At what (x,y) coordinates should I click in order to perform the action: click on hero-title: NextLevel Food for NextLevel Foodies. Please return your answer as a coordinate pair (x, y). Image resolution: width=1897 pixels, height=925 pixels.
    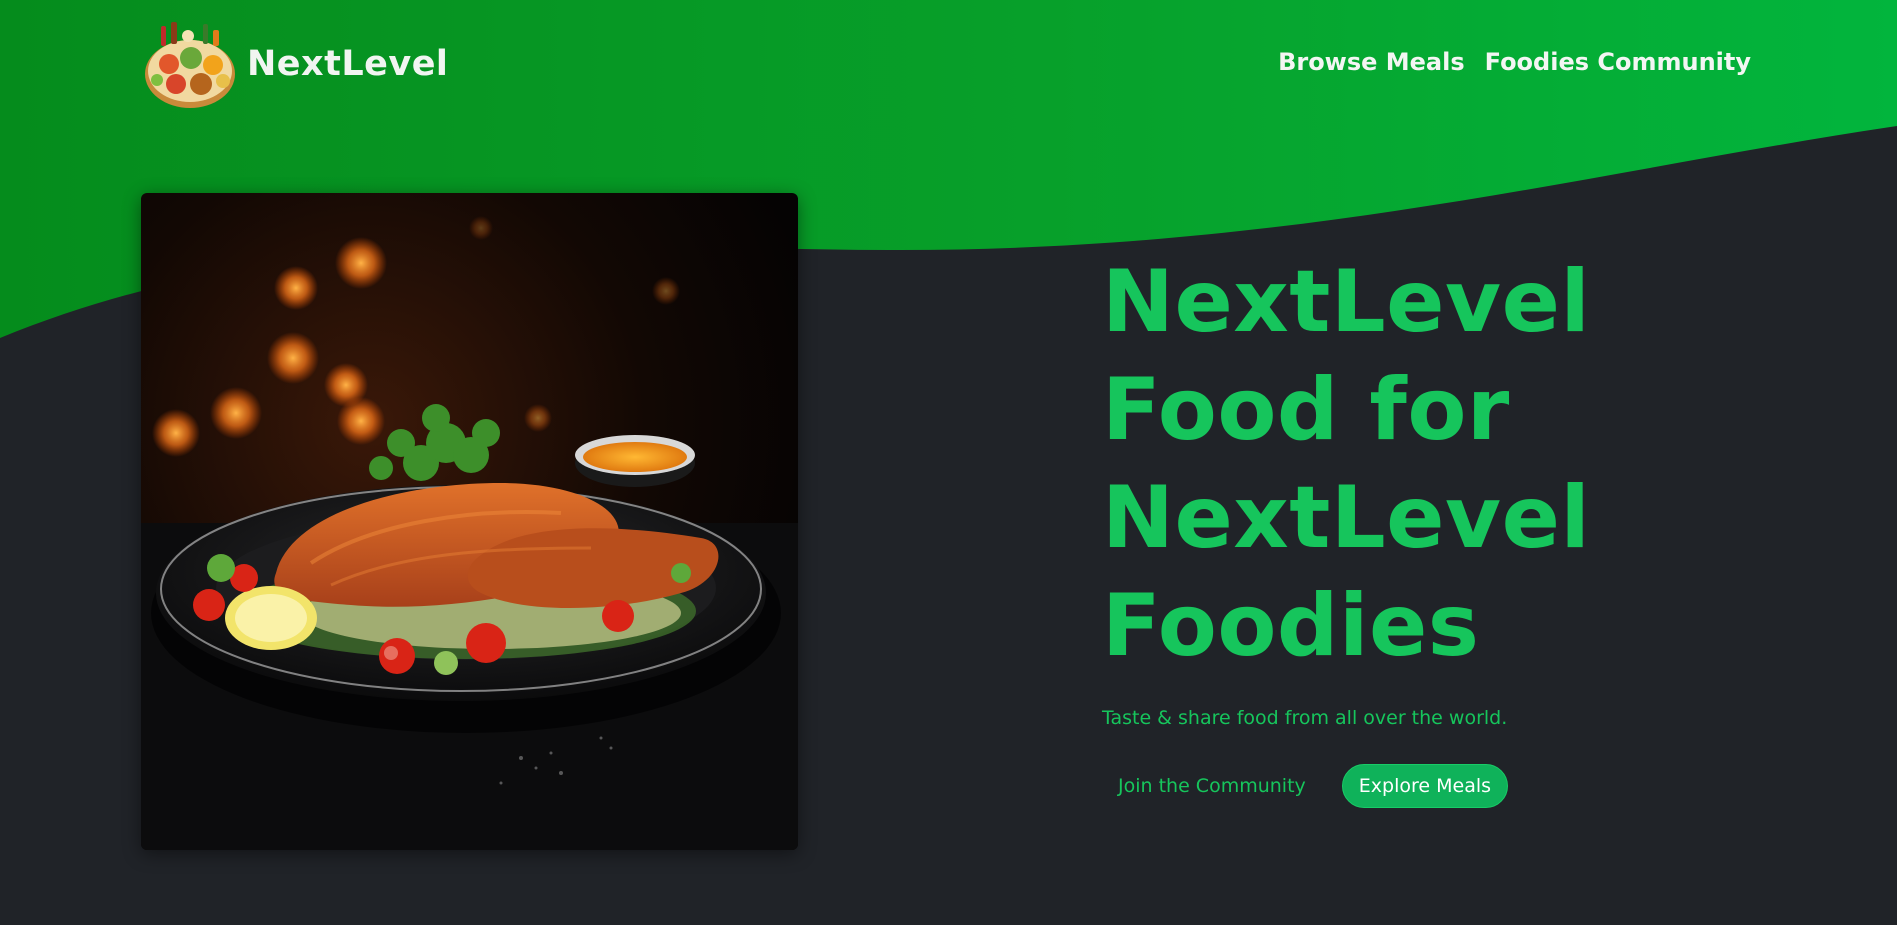
    Looking at the image, I should click on (1346, 464).